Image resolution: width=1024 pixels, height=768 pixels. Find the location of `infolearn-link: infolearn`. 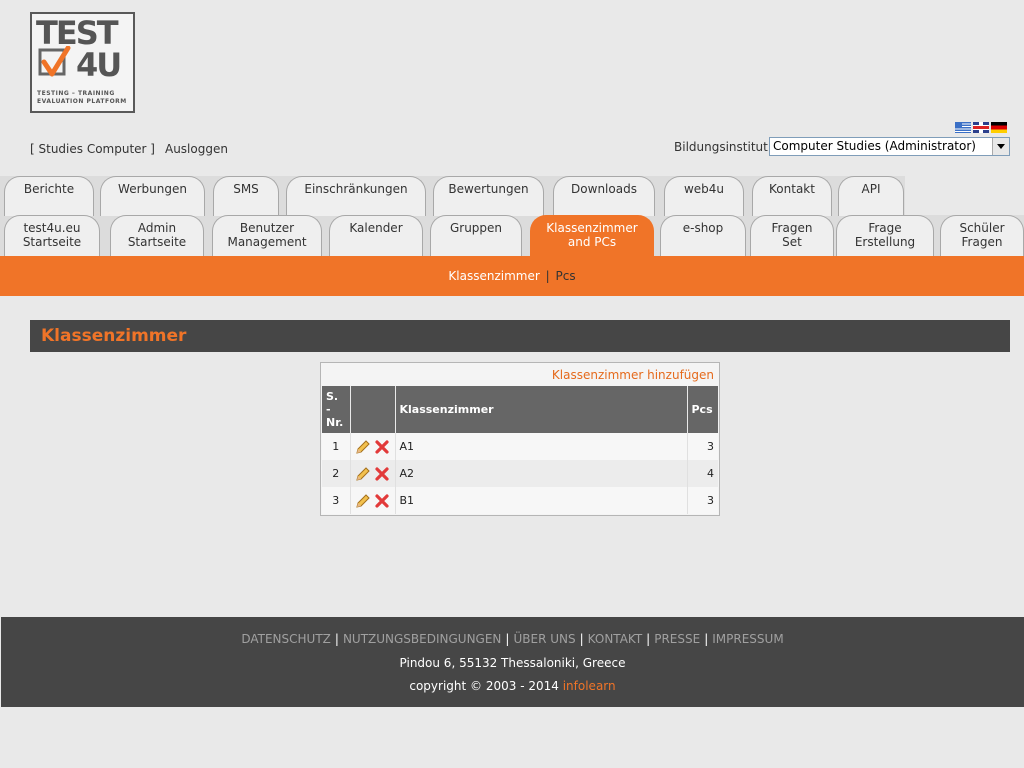

infolearn-link: infolearn is located at coordinates (589, 686).